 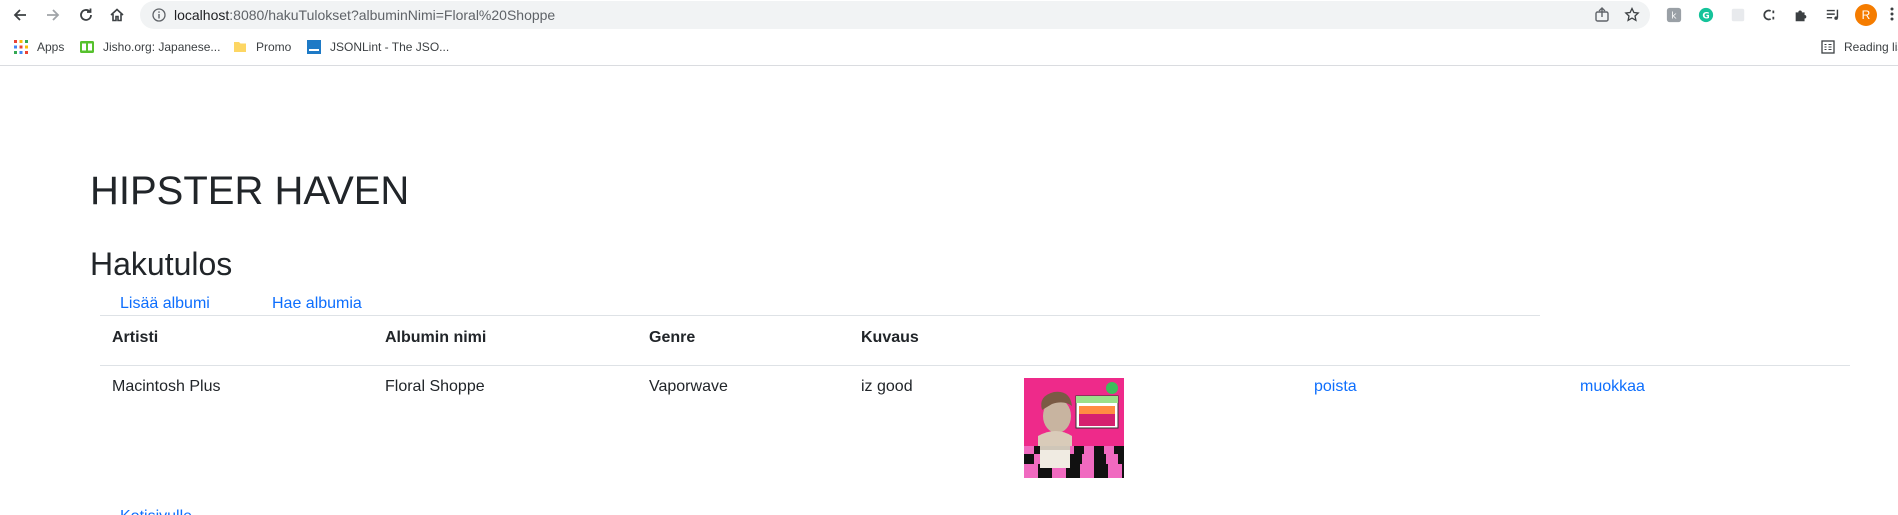 I want to click on back-arrow-icon, so click(x=20, y=15).